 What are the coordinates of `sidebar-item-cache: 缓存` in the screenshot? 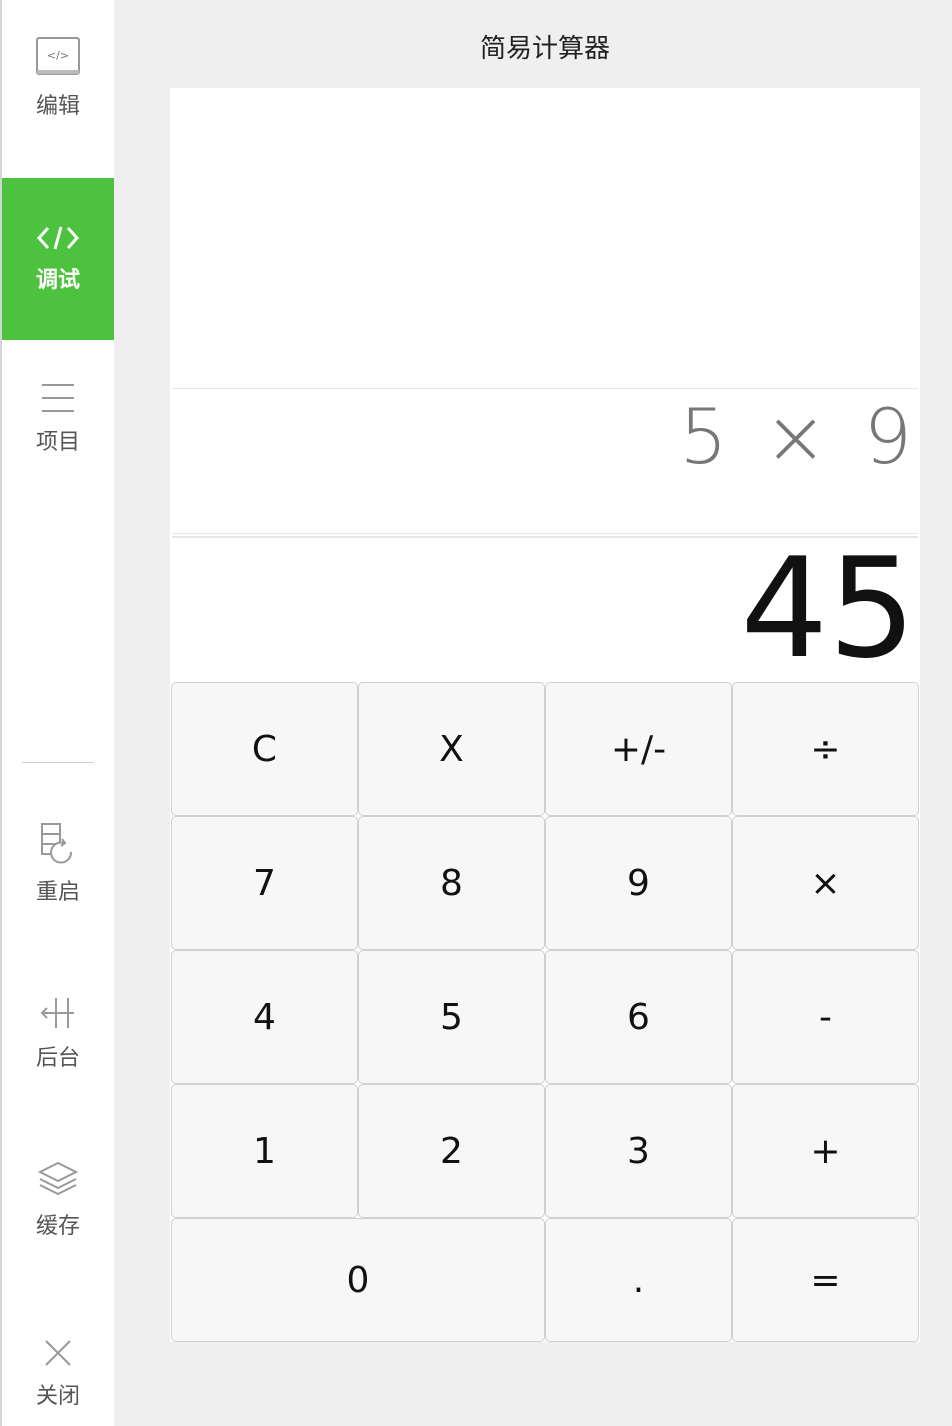 It's located at (58, 1200).